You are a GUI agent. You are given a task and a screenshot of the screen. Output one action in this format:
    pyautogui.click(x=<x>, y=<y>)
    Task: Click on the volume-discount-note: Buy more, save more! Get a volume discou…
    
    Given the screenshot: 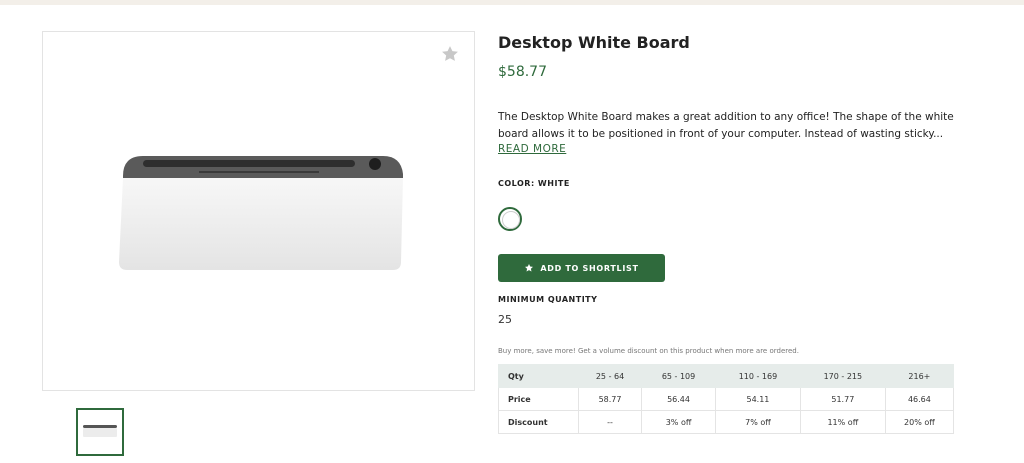 What is the action you would take?
    pyautogui.click(x=648, y=351)
    